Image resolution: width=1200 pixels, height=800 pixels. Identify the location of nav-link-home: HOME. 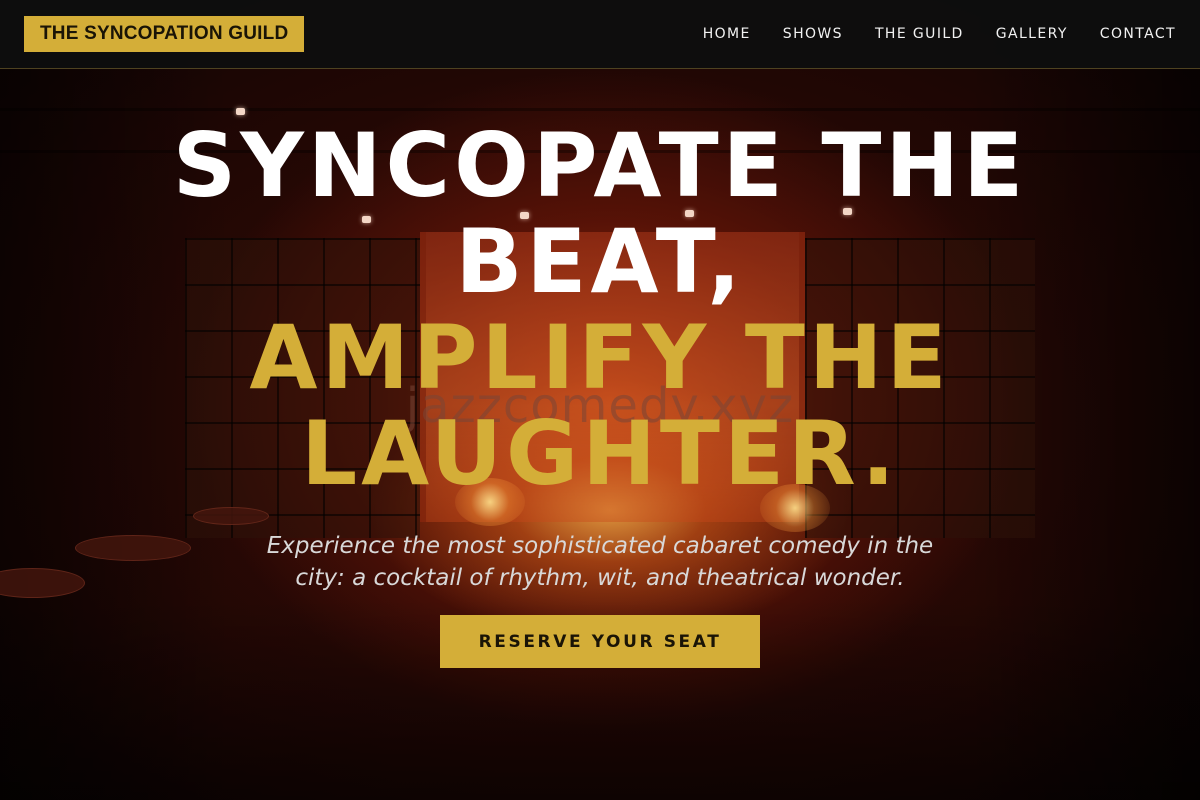
(727, 34).